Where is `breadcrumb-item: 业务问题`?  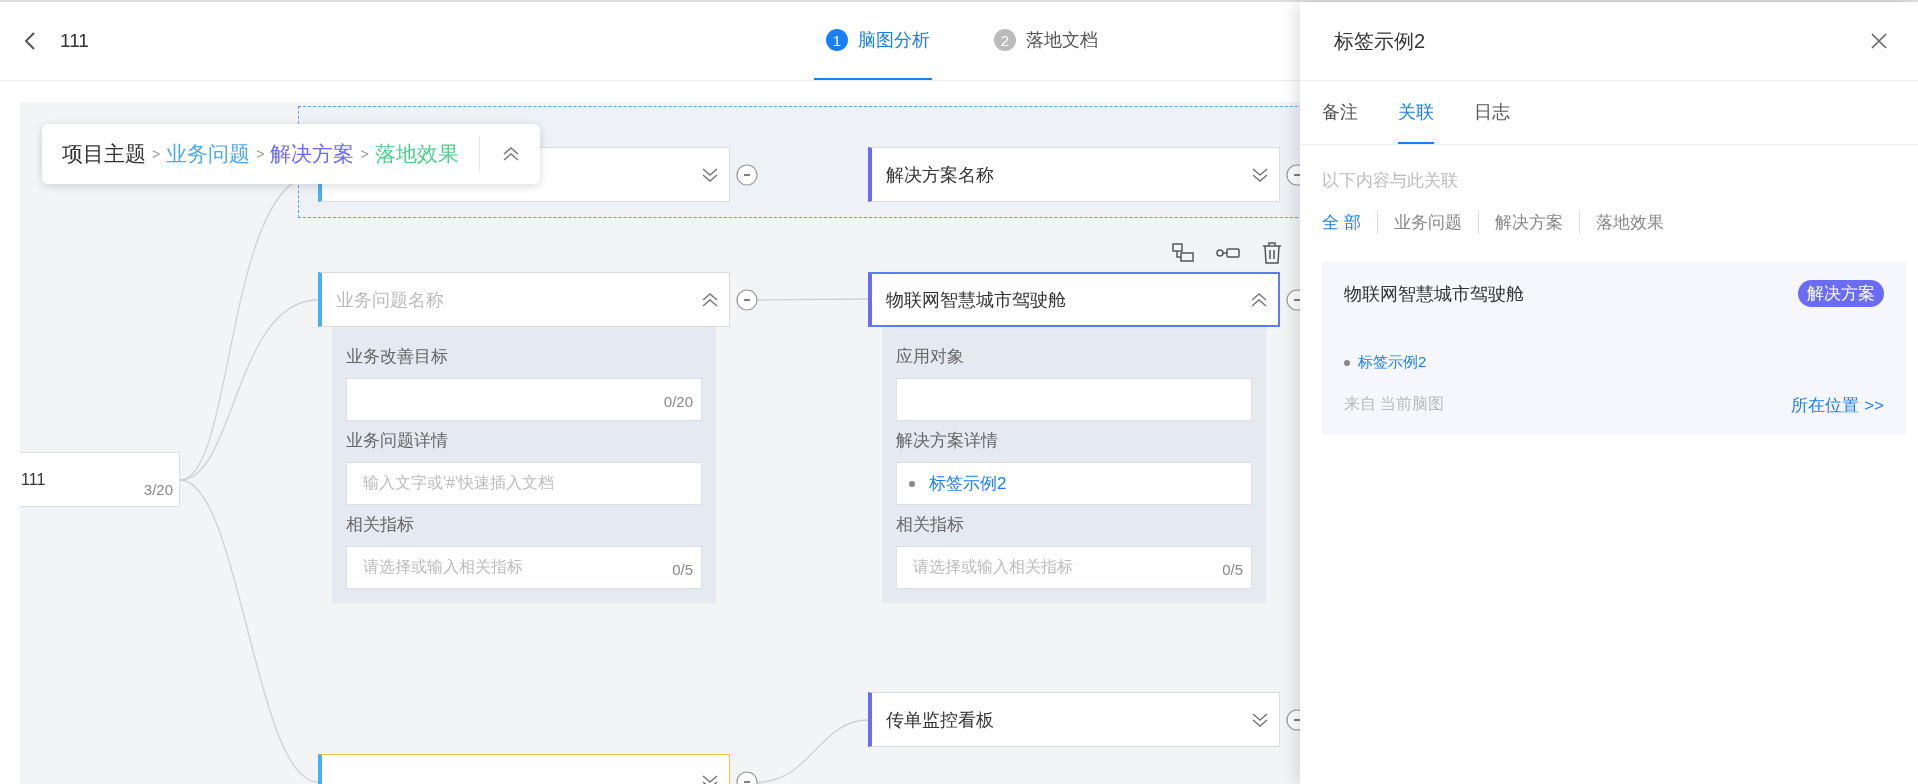
breadcrumb-item: 业务问题 is located at coordinates (208, 154).